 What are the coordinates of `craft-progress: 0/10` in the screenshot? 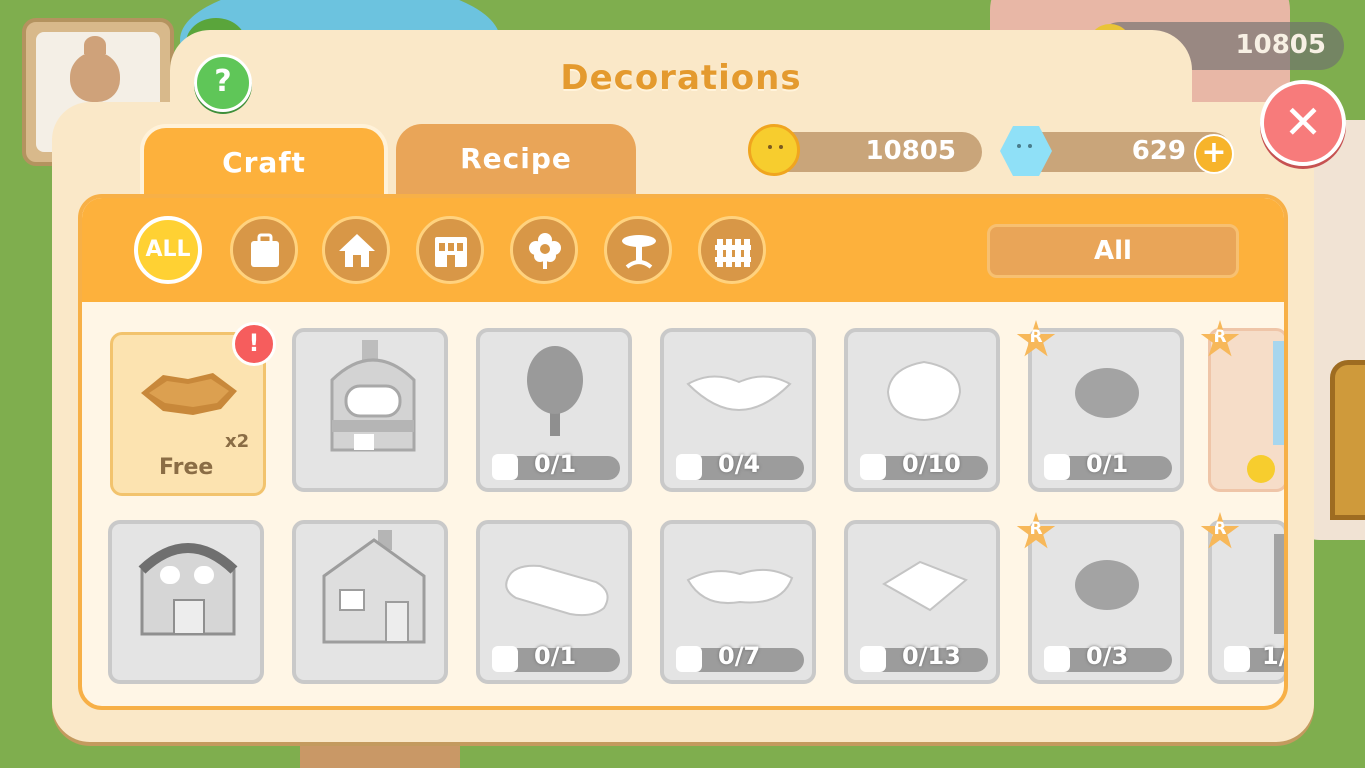 It's located at (924, 465).